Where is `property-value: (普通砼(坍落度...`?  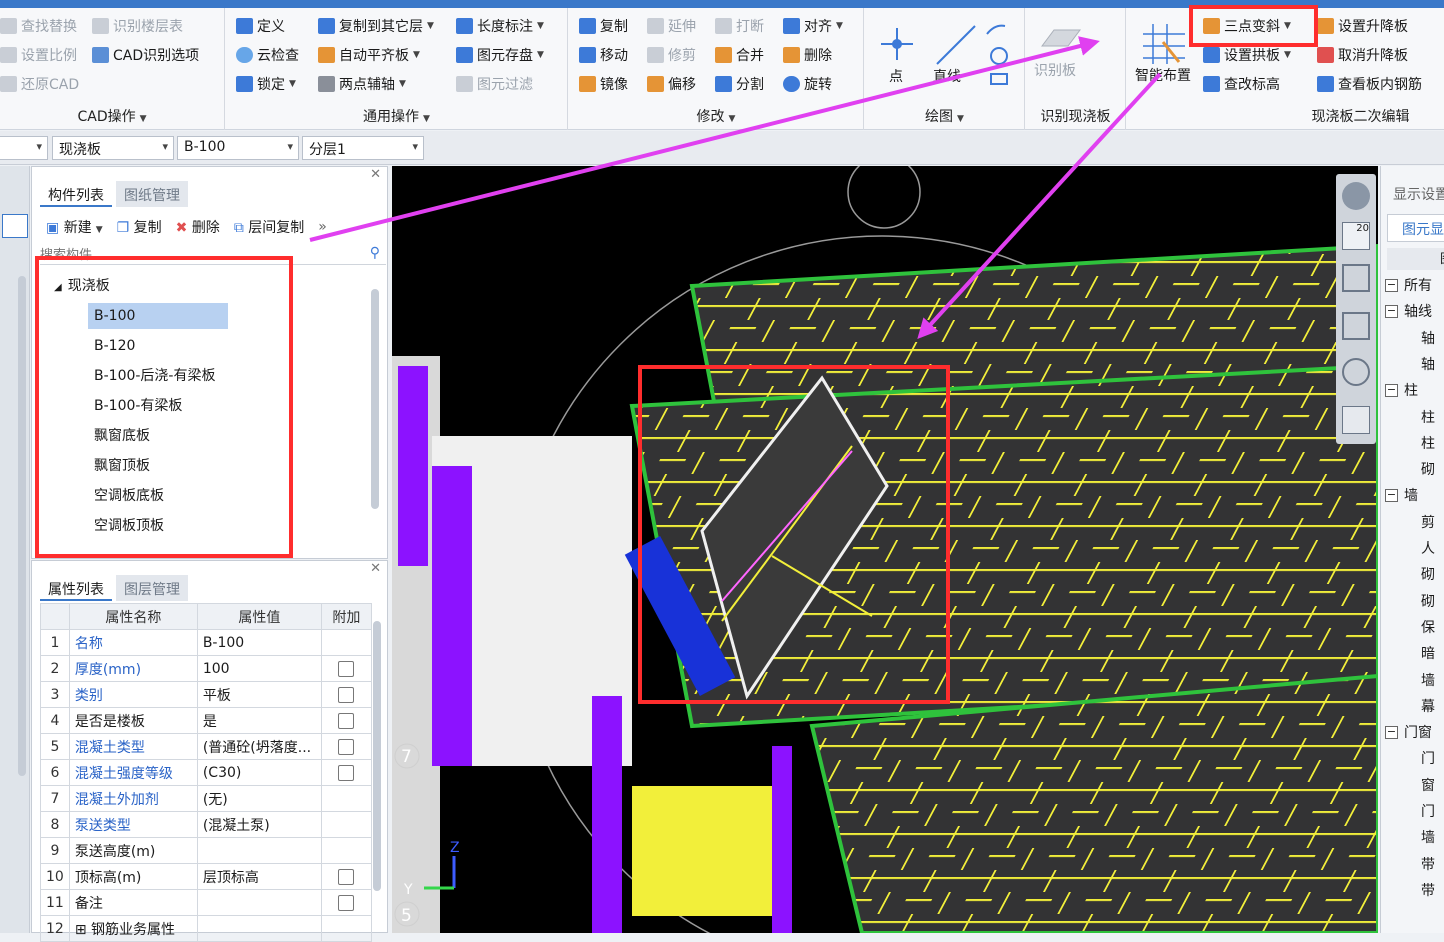 property-value: (普通砼(坍落度... is located at coordinates (259, 746).